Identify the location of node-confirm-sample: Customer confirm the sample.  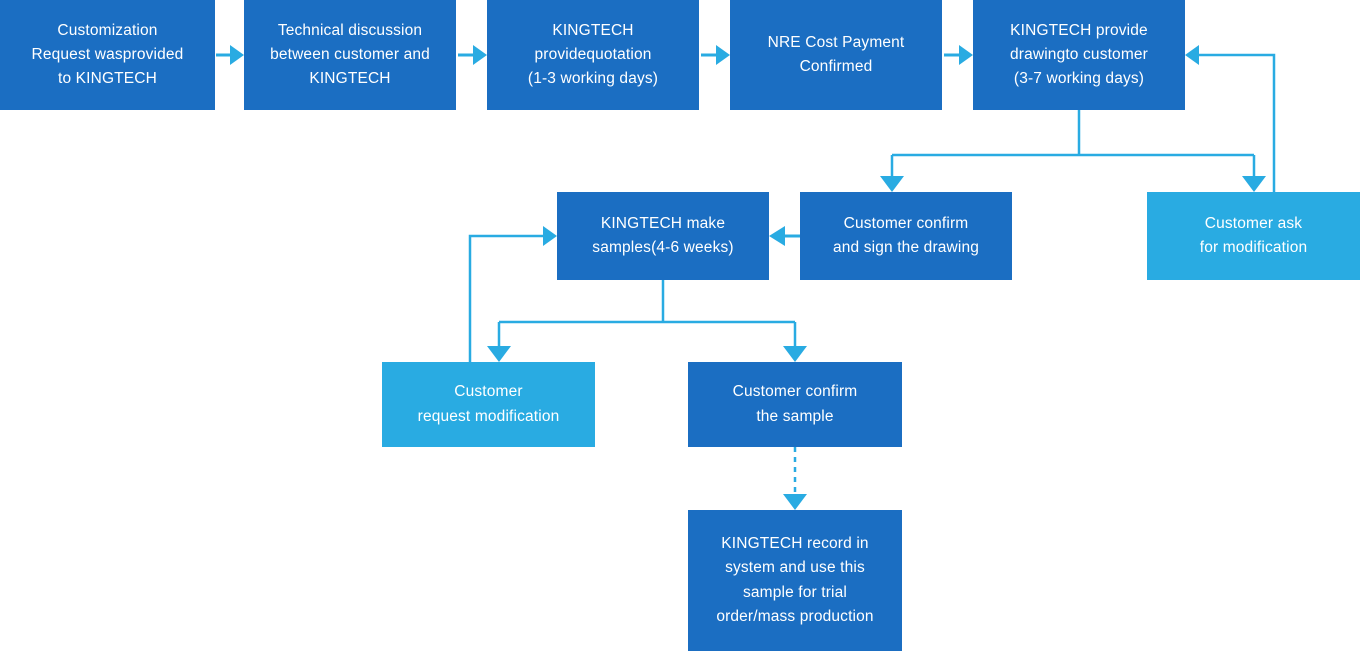
(795, 404).